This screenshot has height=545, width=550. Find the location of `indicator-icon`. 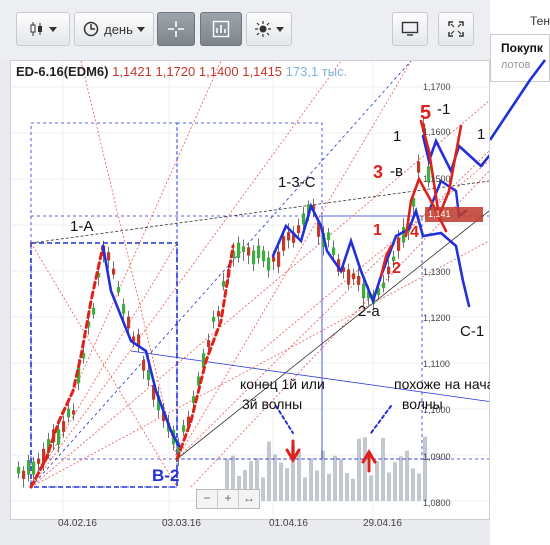

indicator-icon is located at coordinates (221, 29).